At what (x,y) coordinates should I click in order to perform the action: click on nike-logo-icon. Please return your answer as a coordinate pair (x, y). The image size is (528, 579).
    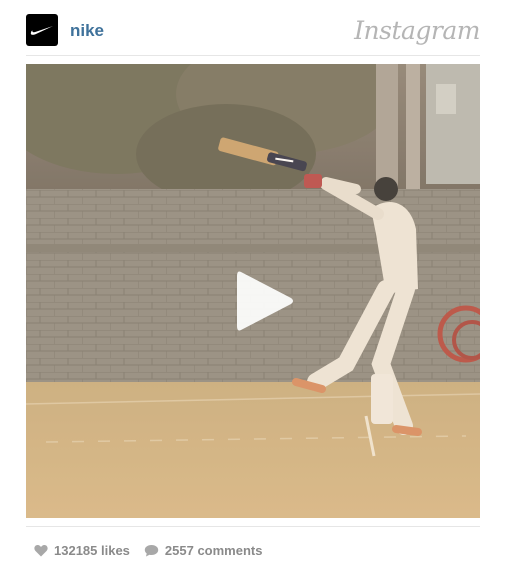
    Looking at the image, I should click on (41, 30).